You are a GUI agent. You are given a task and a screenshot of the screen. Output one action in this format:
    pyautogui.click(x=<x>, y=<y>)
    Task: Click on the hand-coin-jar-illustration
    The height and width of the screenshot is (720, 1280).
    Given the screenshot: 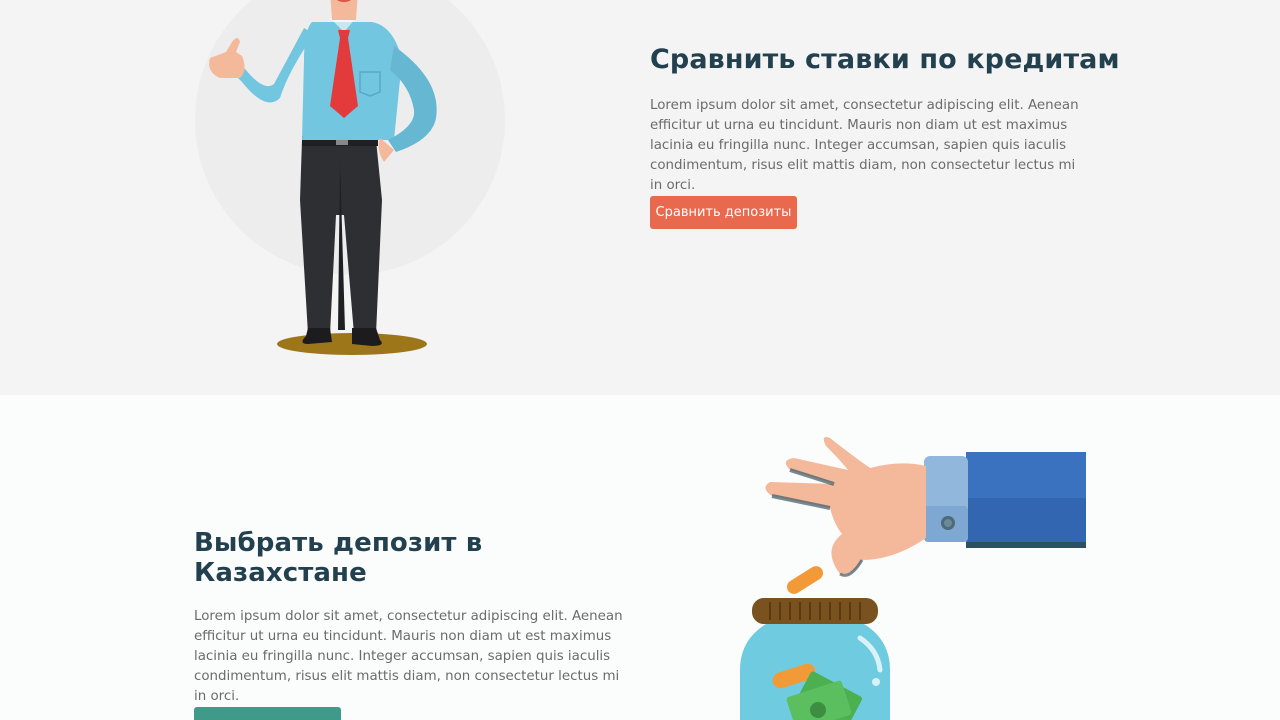 What is the action you would take?
    pyautogui.click(x=913, y=578)
    